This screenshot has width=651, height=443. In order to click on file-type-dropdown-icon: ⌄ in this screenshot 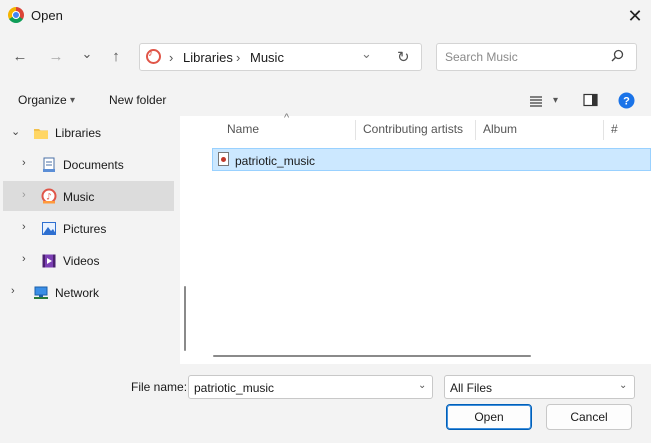, I will do `click(623, 385)`.